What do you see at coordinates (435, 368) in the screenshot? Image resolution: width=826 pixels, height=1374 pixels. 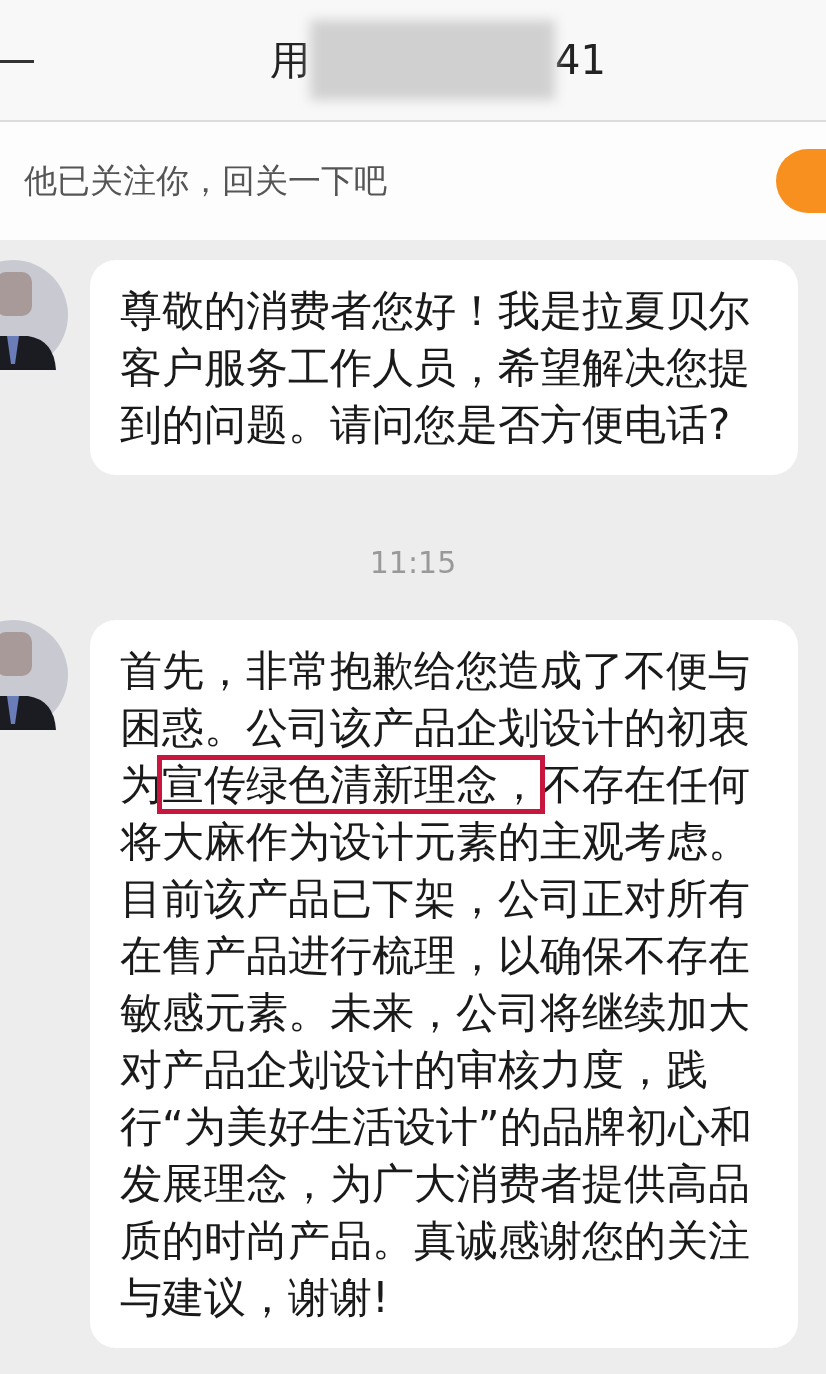 I see `message-text: 尊敬的消费者您好！我是拉夏贝尔客户服务工作人员，希望解决您提到的问题。请问您是否方便电话?` at bounding box center [435, 368].